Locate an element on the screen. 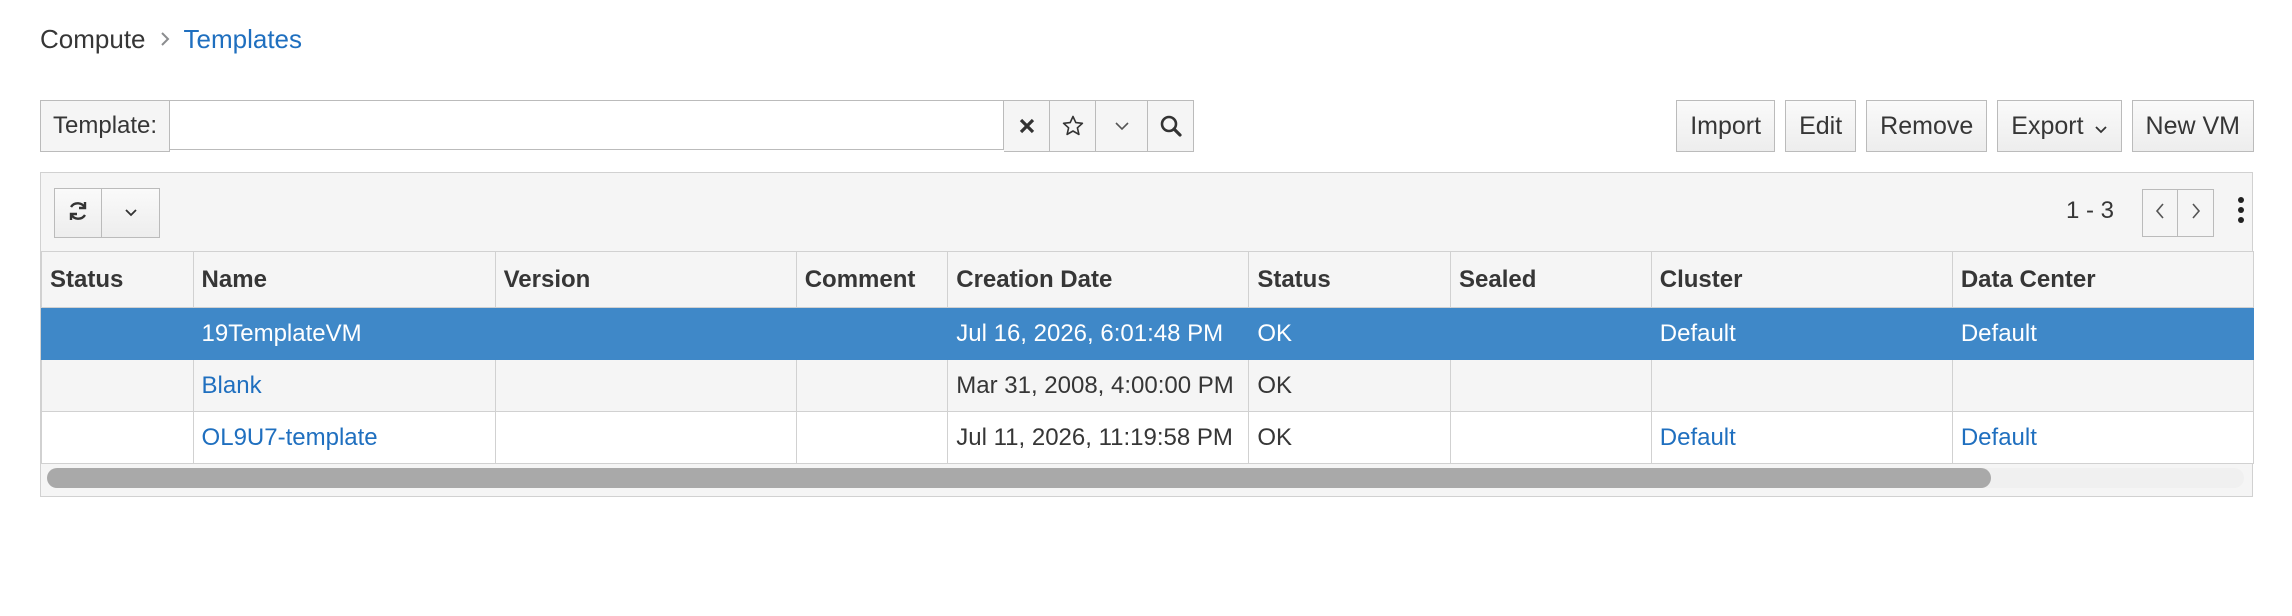 The height and width of the screenshot is (616, 2292). bookmark-button is located at coordinates (1073, 126).